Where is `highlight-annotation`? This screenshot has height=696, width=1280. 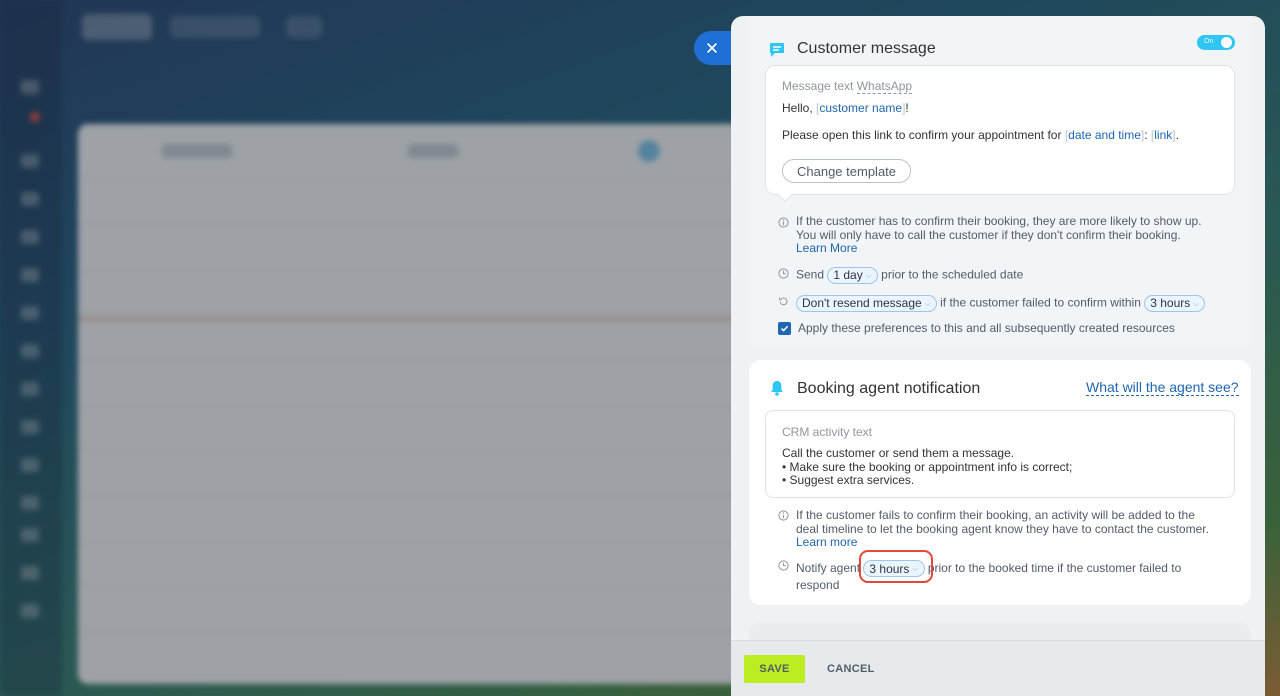
highlight-annotation is located at coordinates (896, 566).